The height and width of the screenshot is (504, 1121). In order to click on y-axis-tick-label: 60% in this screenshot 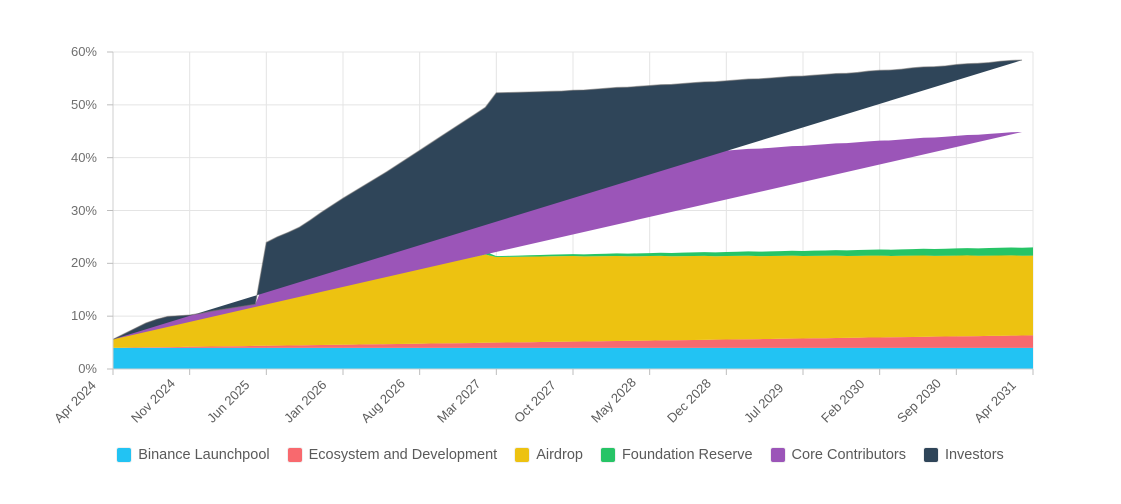, I will do `click(83, 51)`.